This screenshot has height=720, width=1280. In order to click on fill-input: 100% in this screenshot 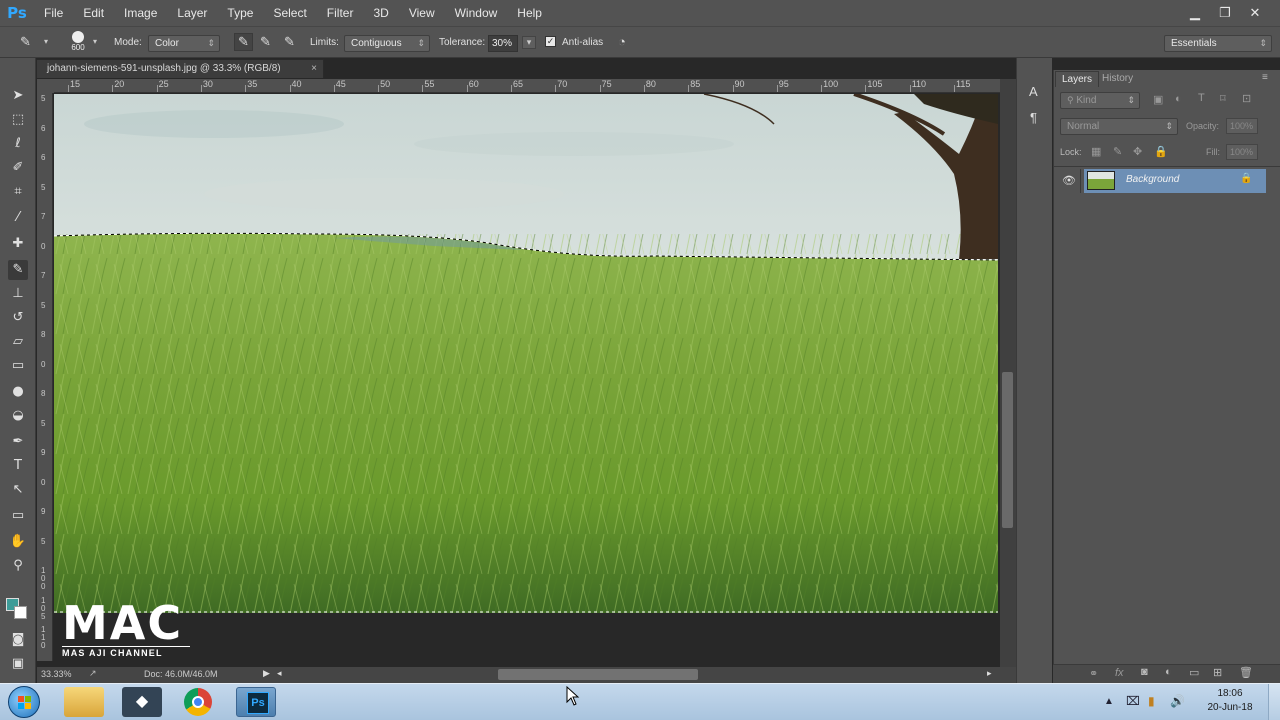, I will do `click(1242, 152)`.